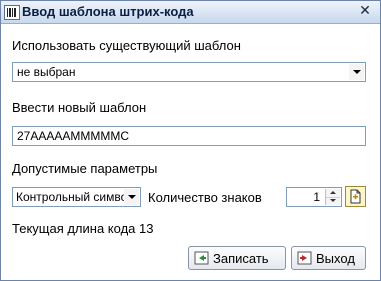  Describe the element at coordinates (189, 72) in the screenshot. I see `existing-template-select: не выбран` at that location.